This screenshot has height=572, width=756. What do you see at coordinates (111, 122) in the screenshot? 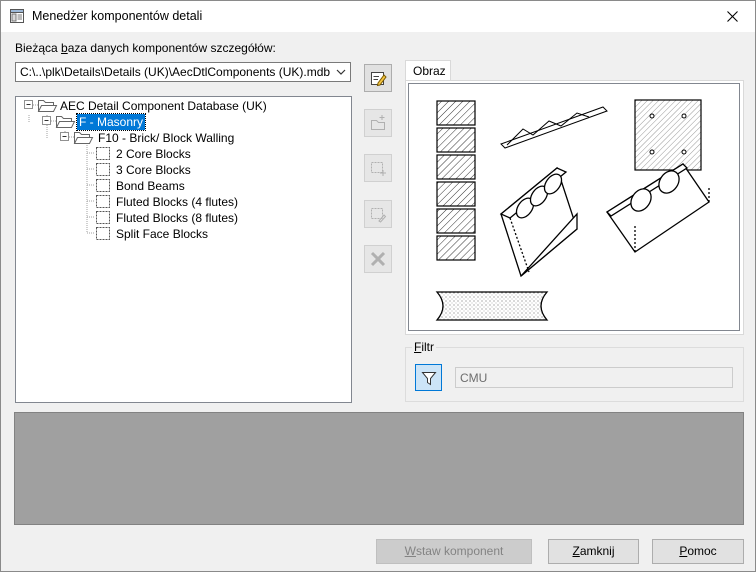
I see `tree-node-label-selected: F - Masonry` at bounding box center [111, 122].